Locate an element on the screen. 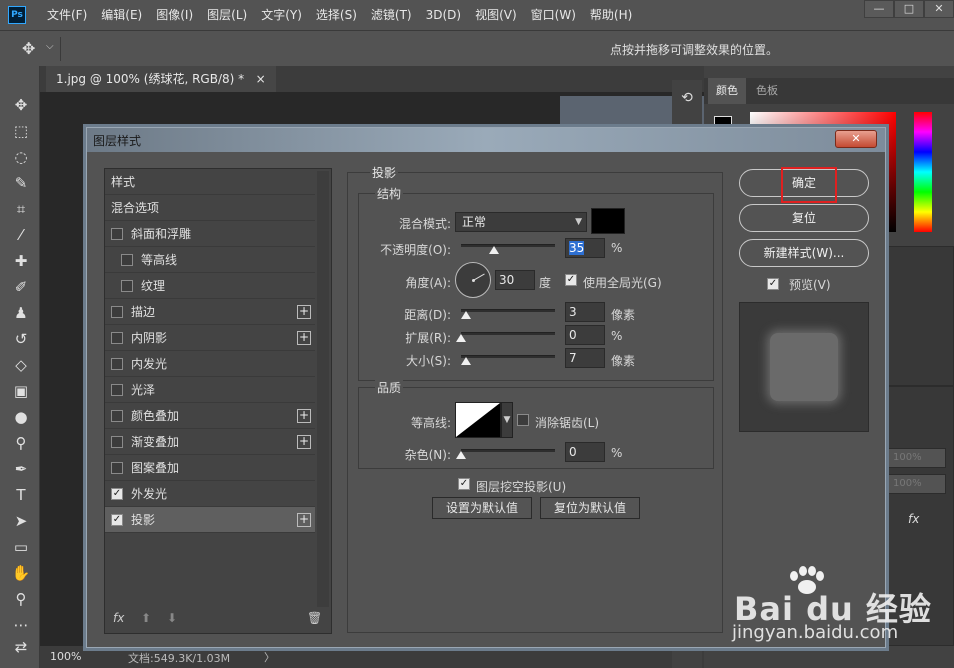 The height and width of the screenshot is (668, 954). menu-window: 窗口(W) is located at coordinates (553, 15).